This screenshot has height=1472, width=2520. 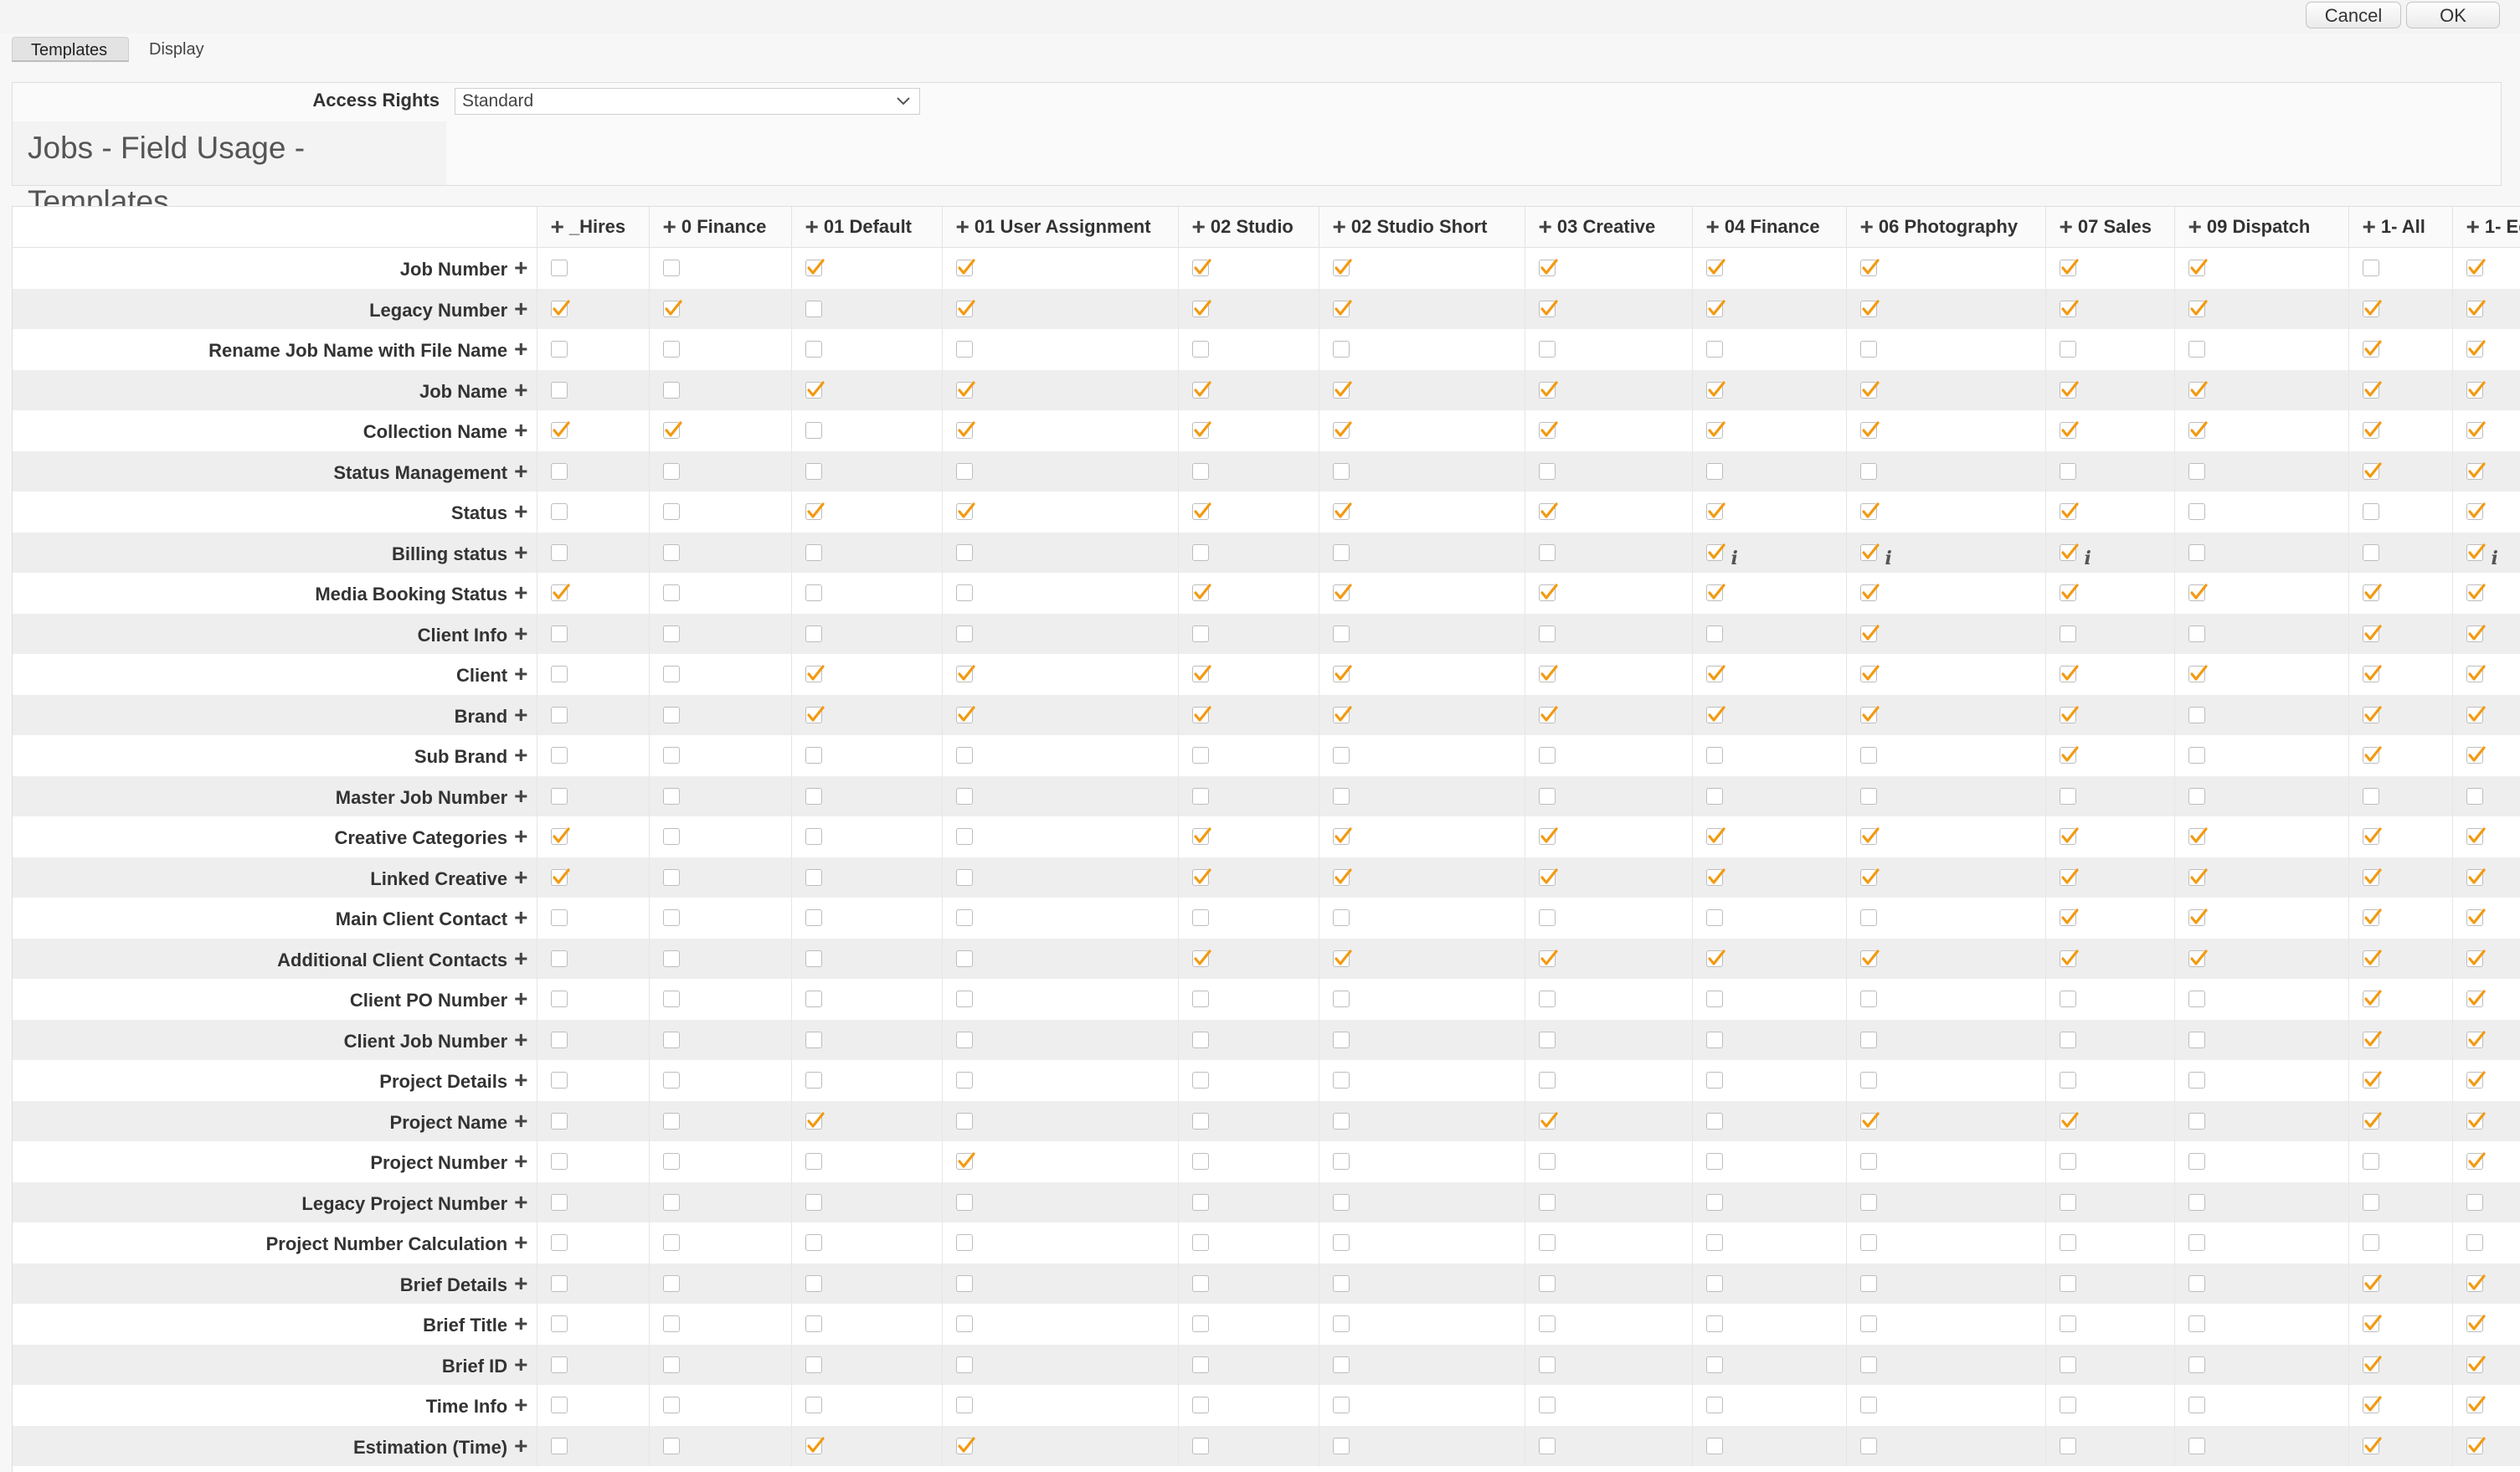 What do you see at coordinates (593, 227) in the screenshot?
I see `column-header: + _Hires` at bounding box center [593, 227].